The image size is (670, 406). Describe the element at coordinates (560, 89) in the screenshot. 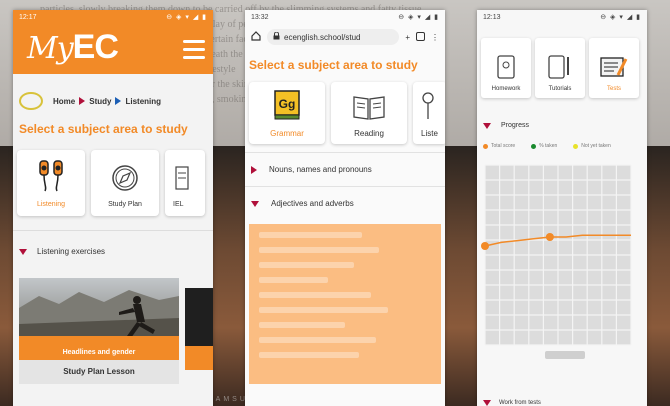

I see `tile-label: Tutorials` at that location.